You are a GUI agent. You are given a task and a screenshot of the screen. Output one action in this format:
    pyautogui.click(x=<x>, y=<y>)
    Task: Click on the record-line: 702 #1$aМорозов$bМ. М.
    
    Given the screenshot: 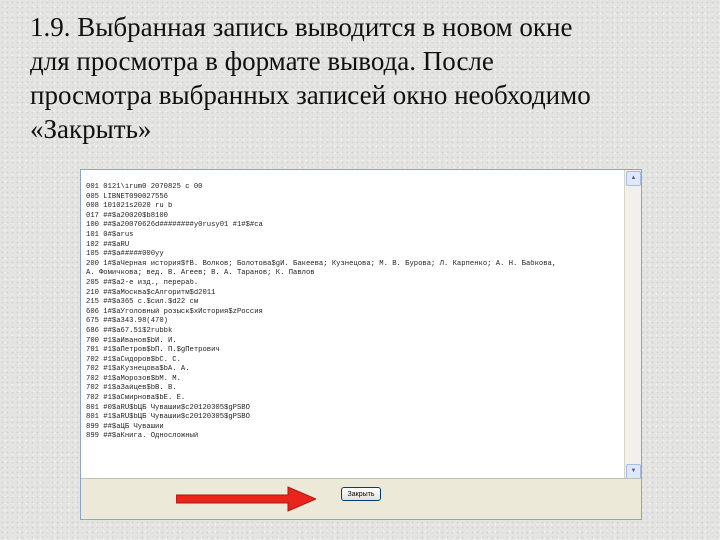 What is the action you would take?
    pyautogui.click(x=133, y=378)
    